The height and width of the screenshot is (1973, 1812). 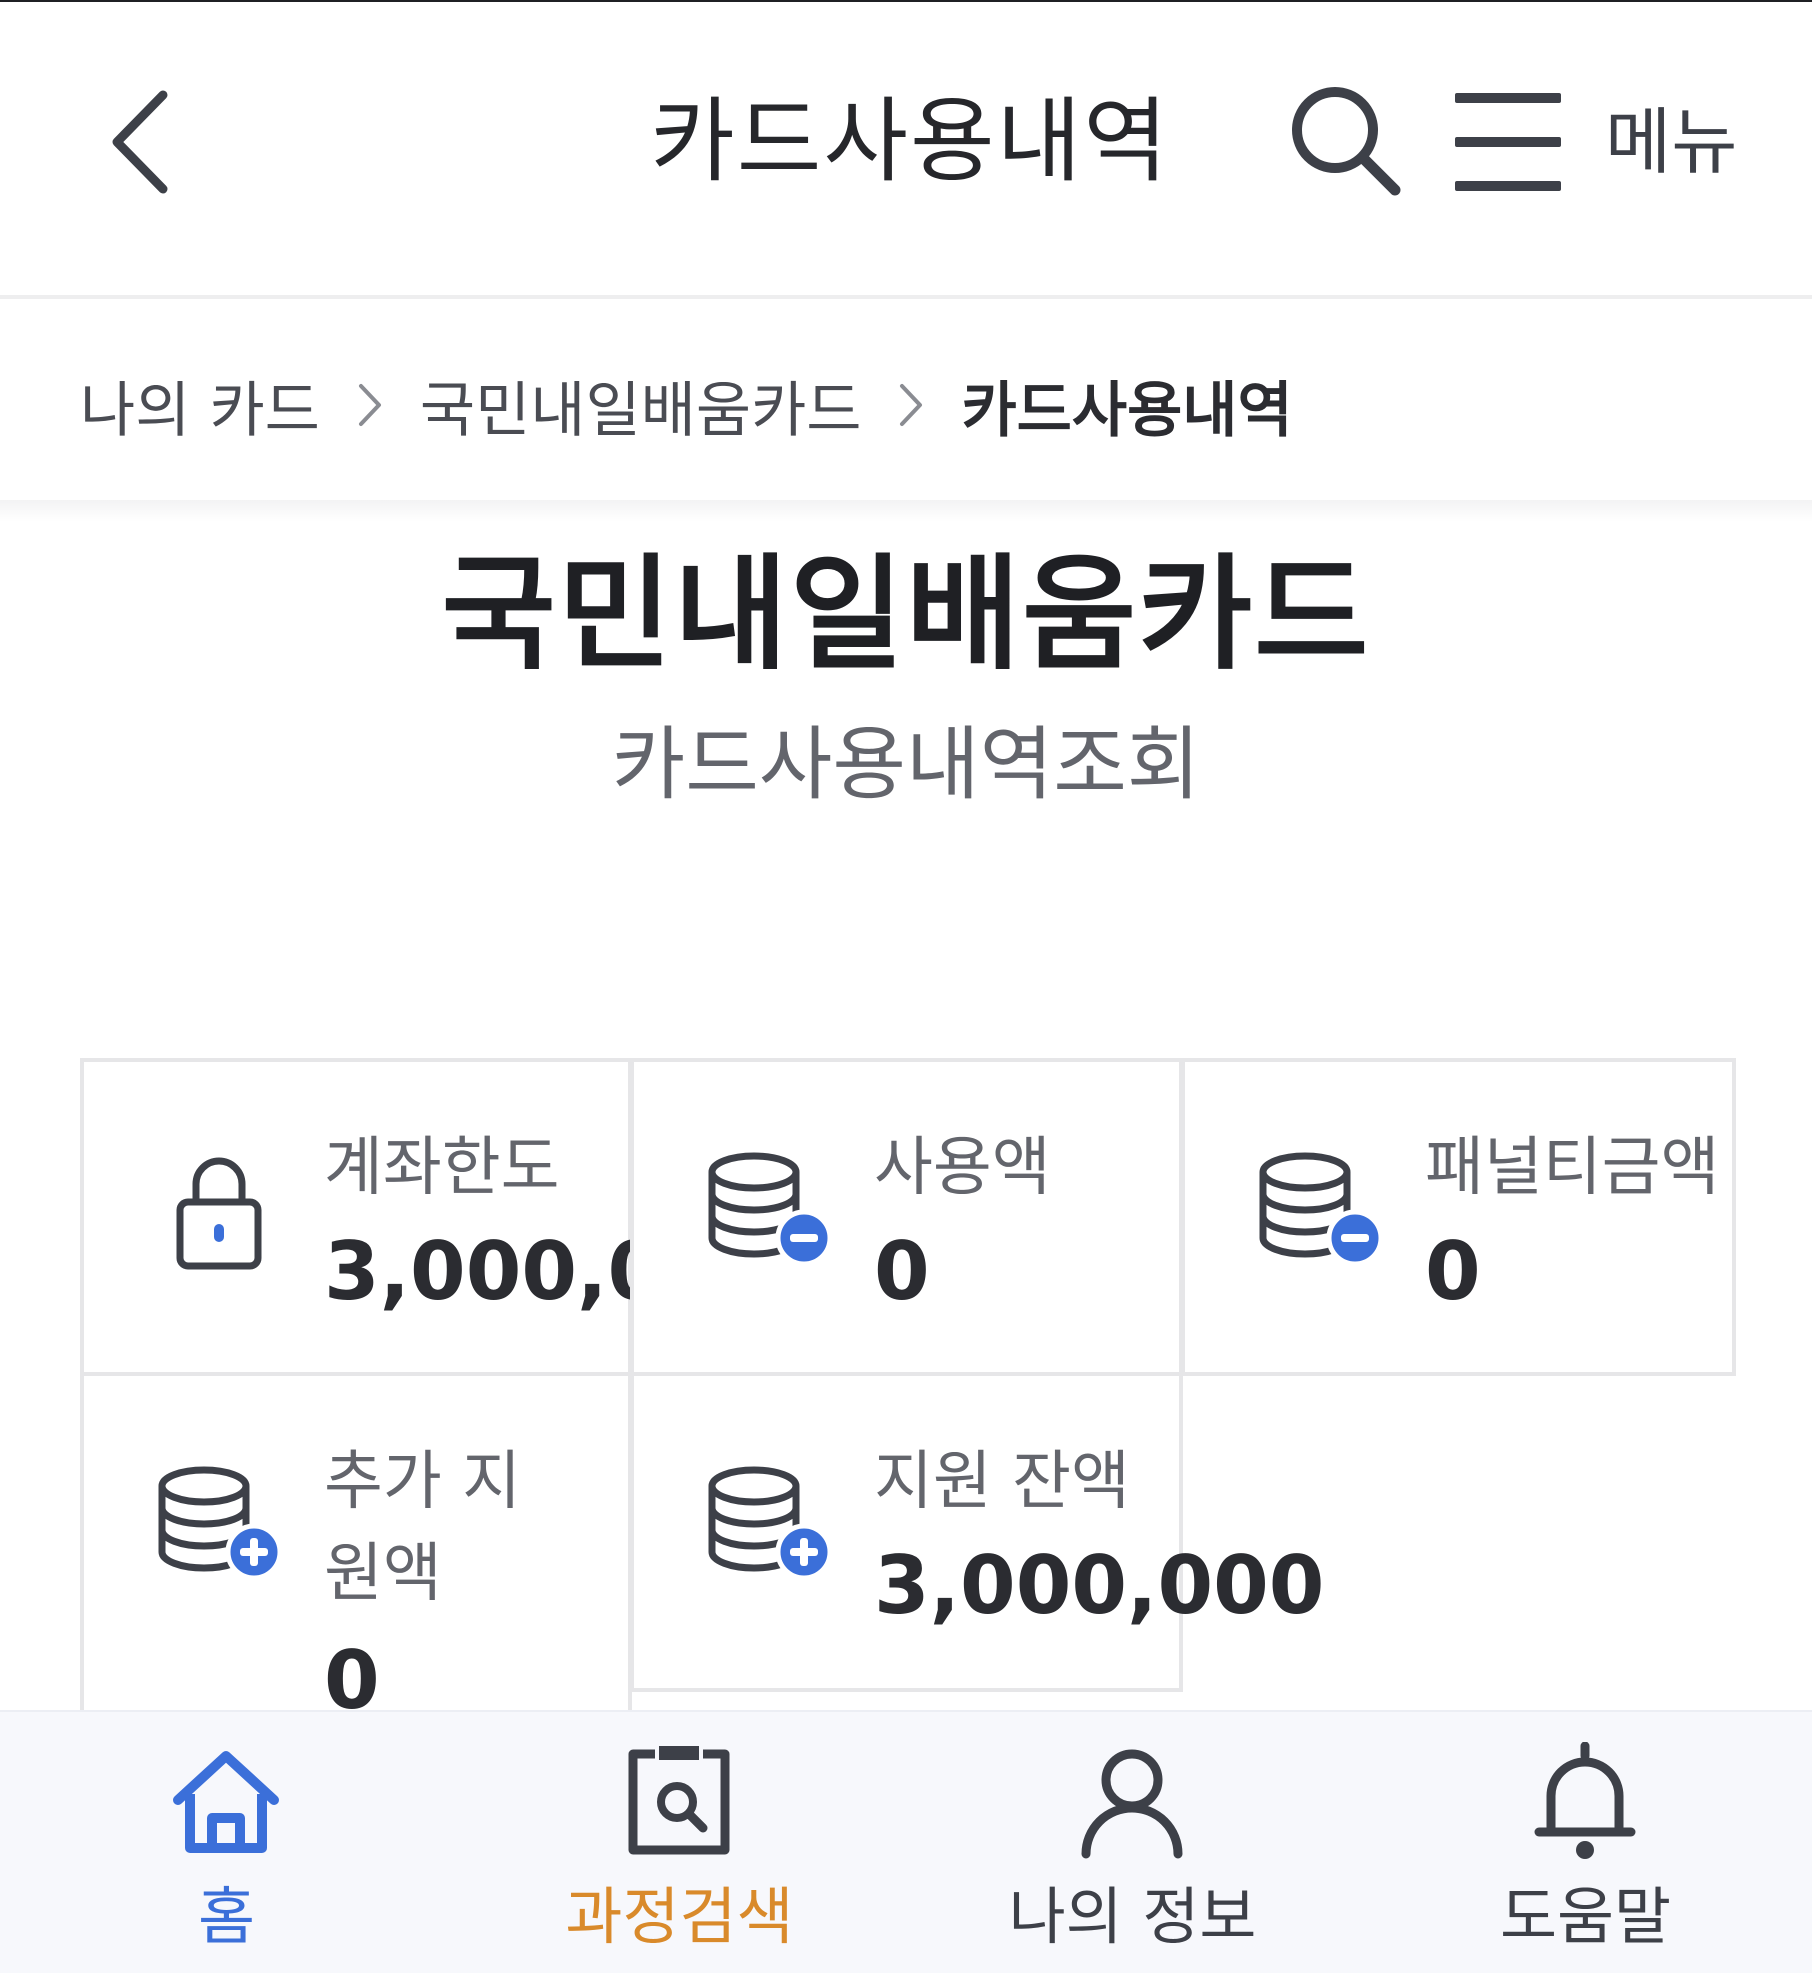 What do you see at coordinates (422, 1528) in the screenshot?
I see `summary-label: 추가 지원액` at bounding box center [422, 1528].